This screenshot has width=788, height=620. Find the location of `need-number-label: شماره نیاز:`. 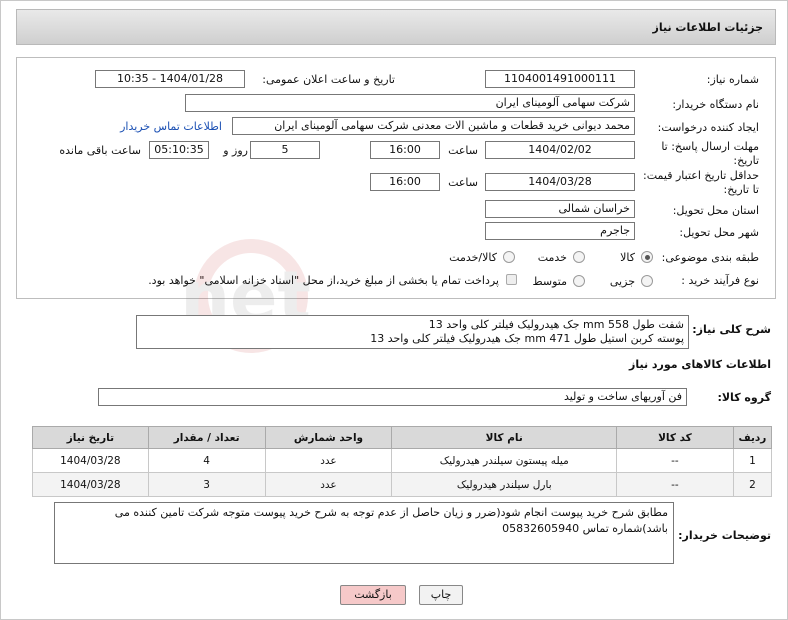

need-number-label: شماره نیاز: is located at coordinates (732, 79).